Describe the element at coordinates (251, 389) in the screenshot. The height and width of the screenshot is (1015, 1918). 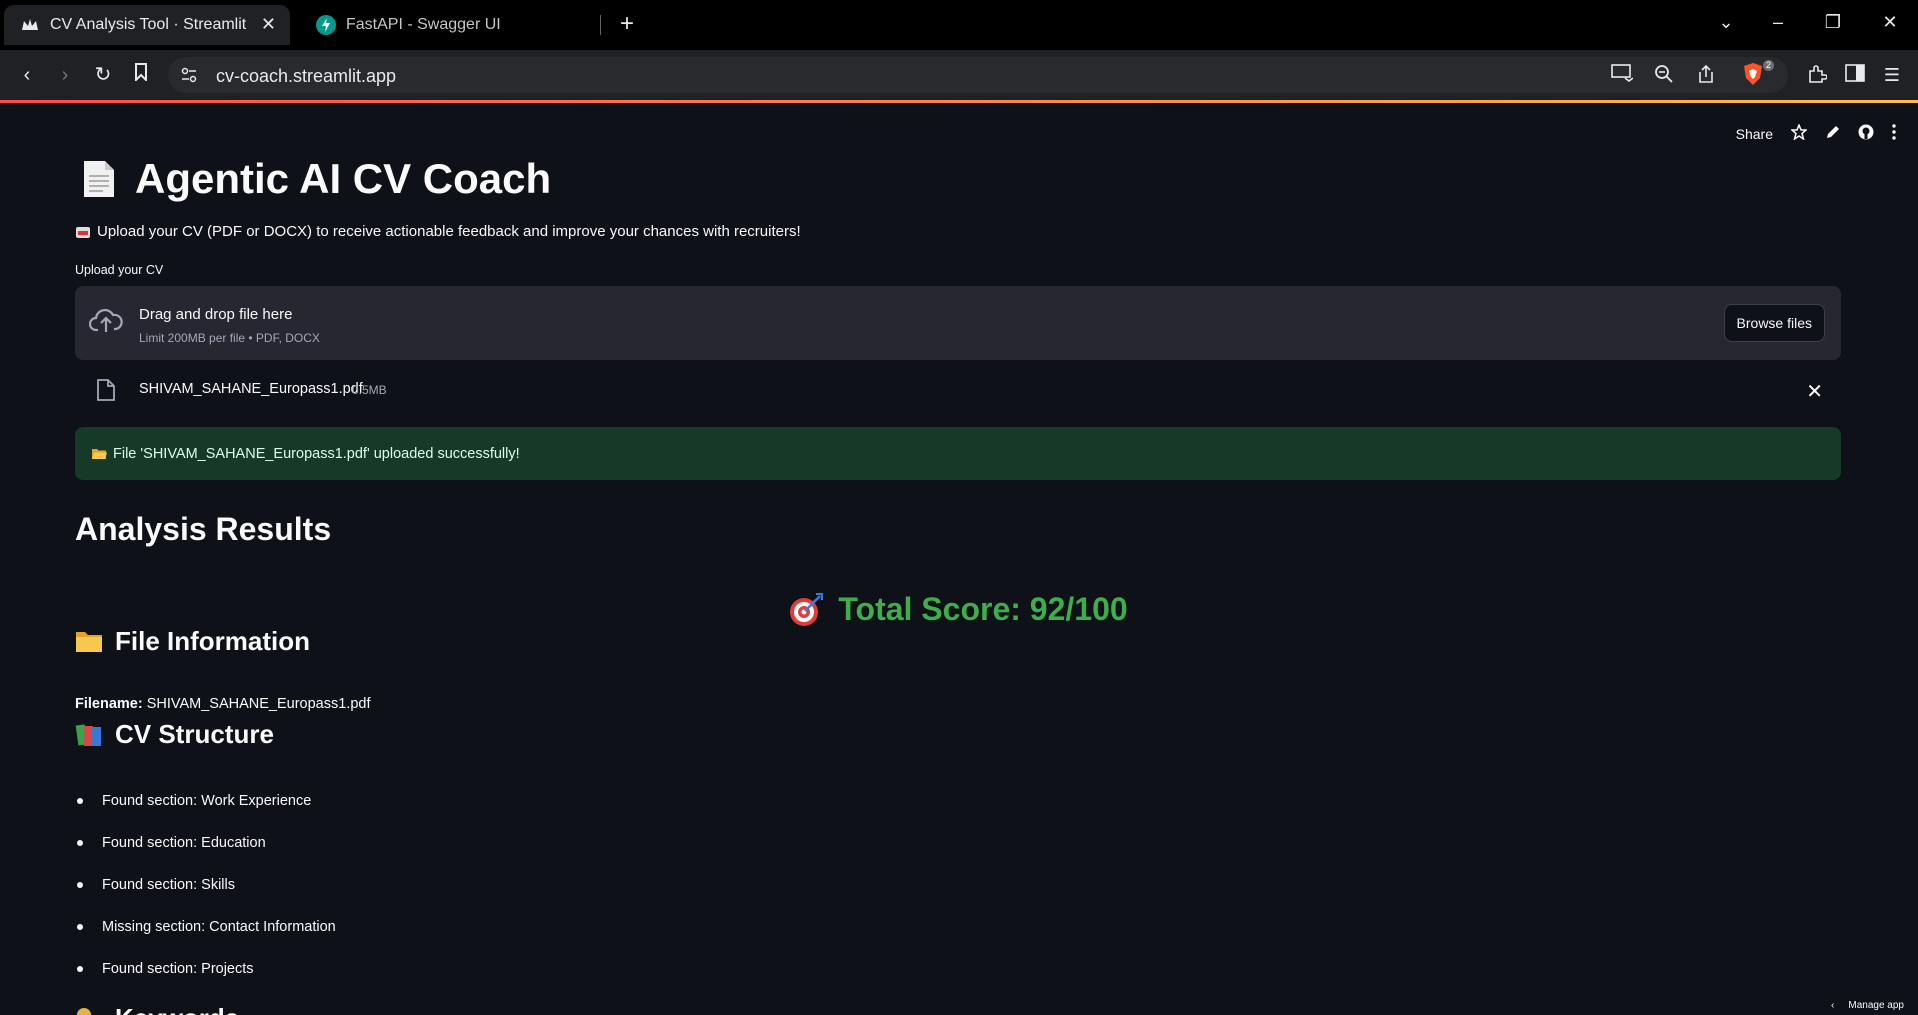
I see `uploaded-file-name: SHIVAM_SAHANE_Europass1.pdf` at that location.